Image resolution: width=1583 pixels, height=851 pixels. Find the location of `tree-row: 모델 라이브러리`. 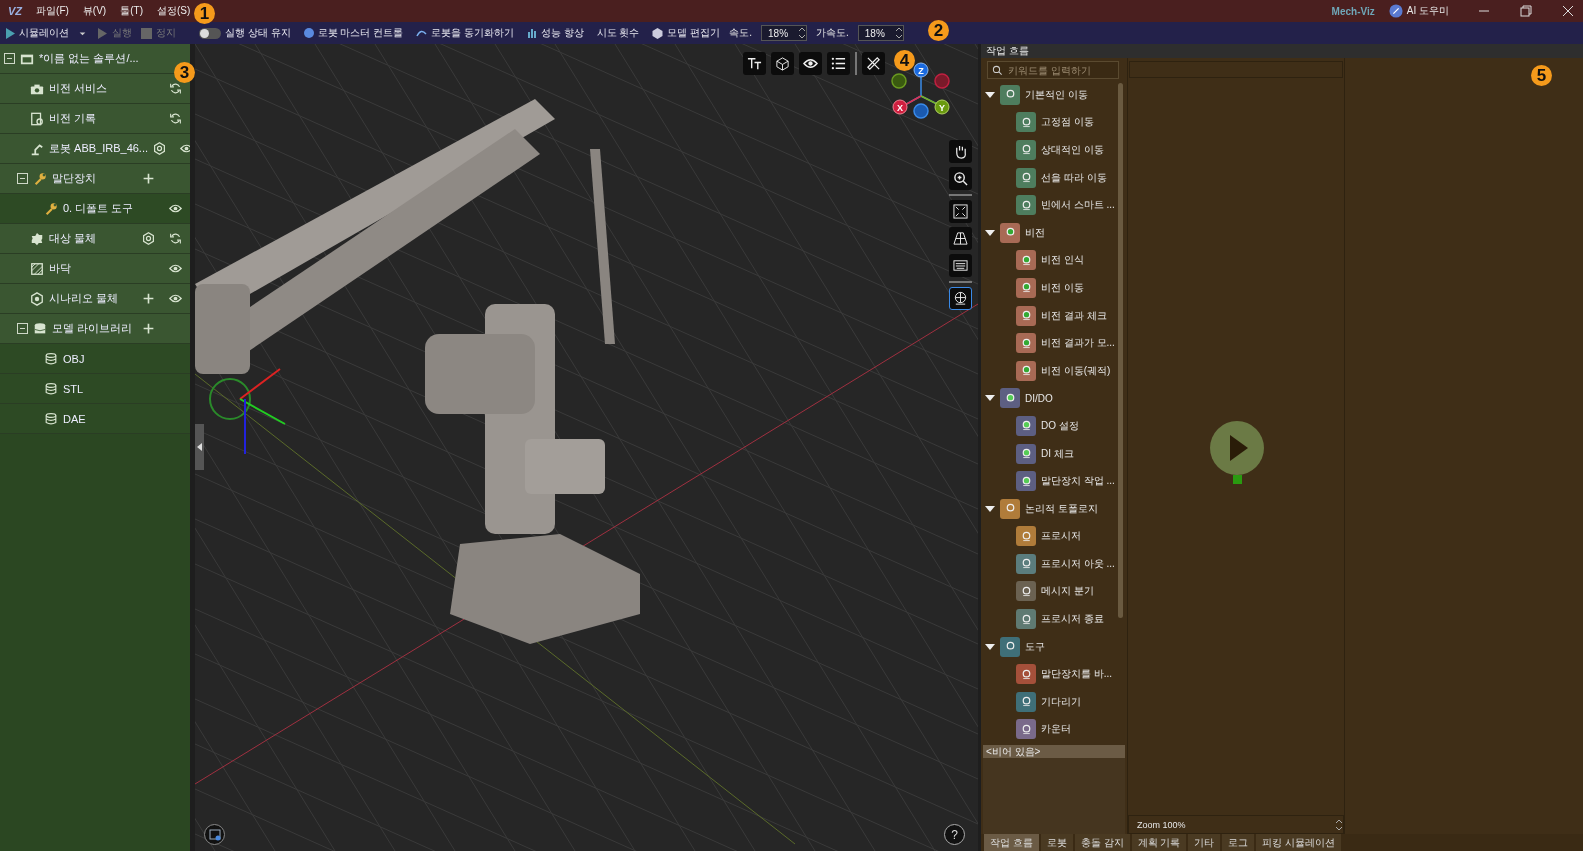

tree-row: 모델 라이브러리 is located at coordinates (95, 329).